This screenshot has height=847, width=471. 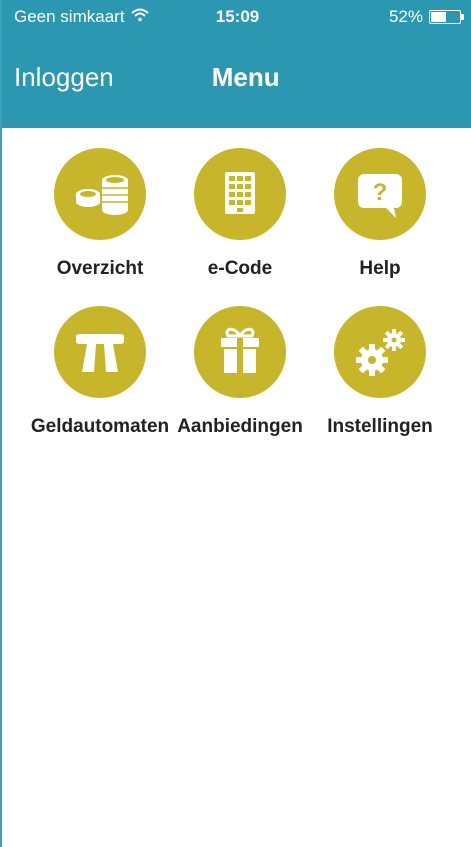 I want to click on menu-item-label: Aanbiedingen, so click(x=240, y=426).